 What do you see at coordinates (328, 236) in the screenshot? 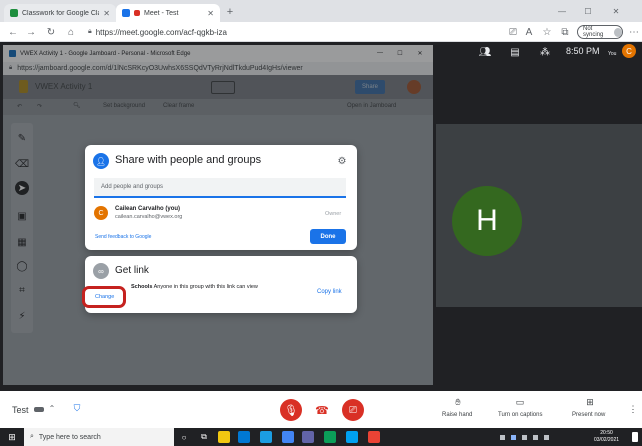
I see `done-button: Done` at bounding box center [328, 236].